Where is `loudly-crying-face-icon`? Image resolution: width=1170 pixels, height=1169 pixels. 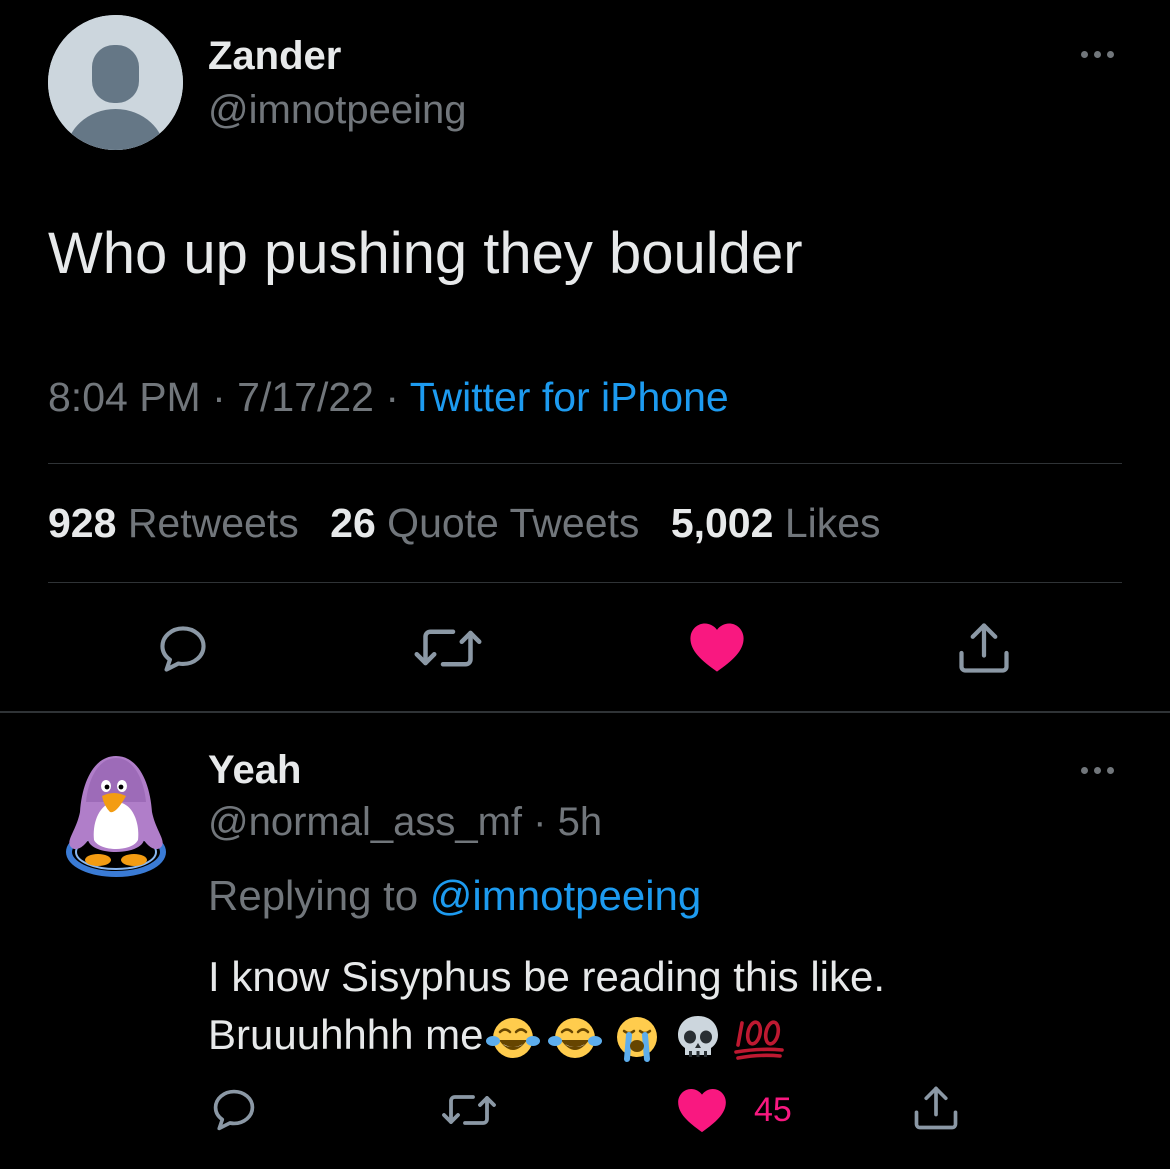
loudly-crying-face-icon is located at coordinates (636, 1039).